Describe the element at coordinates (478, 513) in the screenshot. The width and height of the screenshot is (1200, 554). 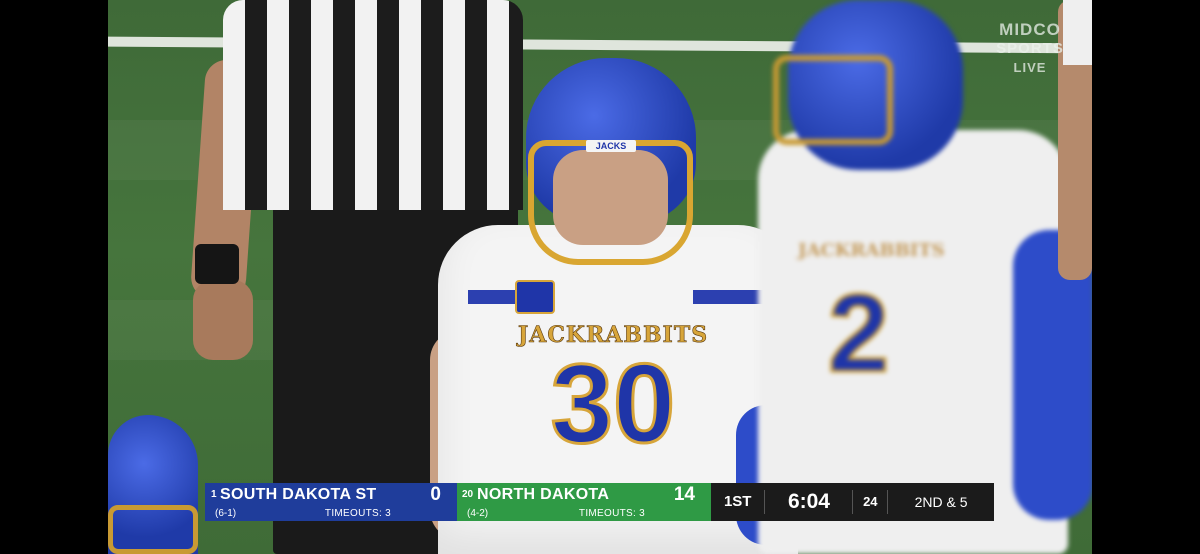
I see `home-record: (4-2)` at that location.